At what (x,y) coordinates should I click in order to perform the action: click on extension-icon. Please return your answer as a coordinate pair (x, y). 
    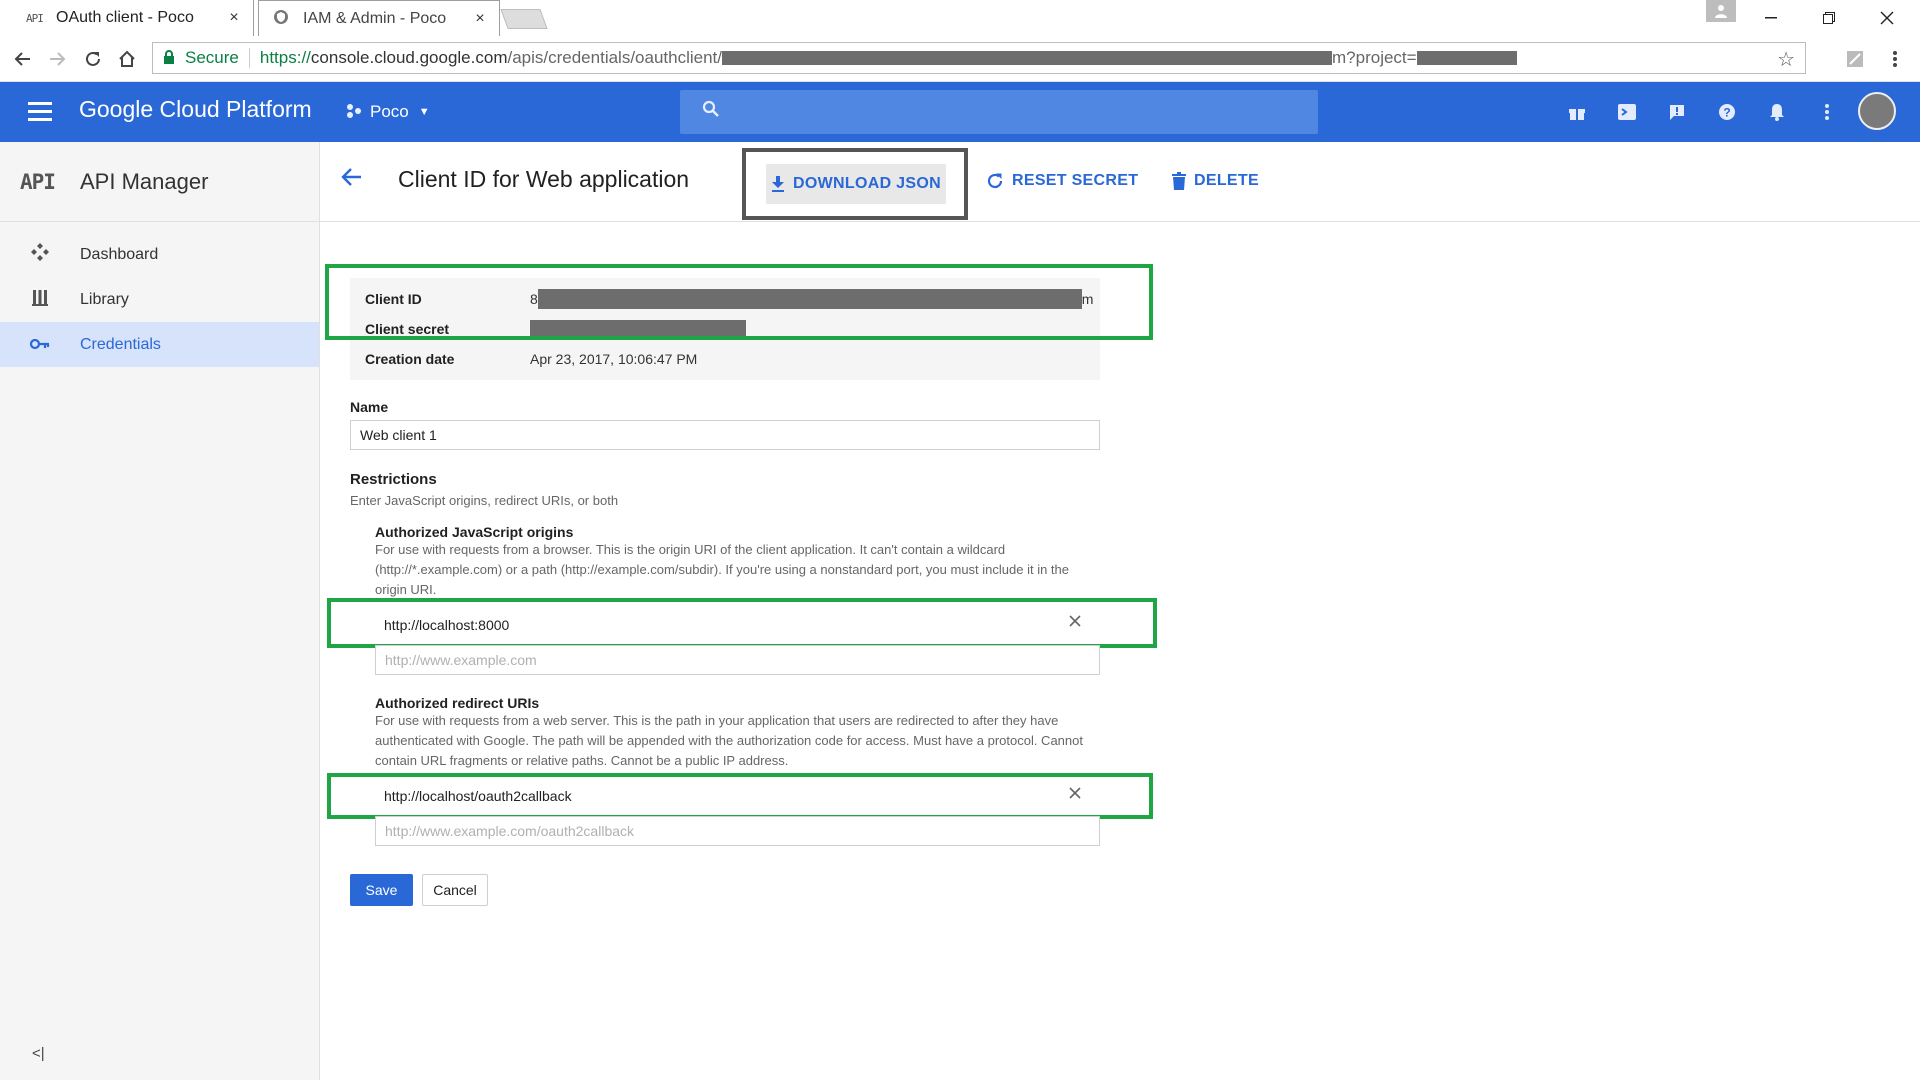
    Looking at the image, I should click on (1855, 59).